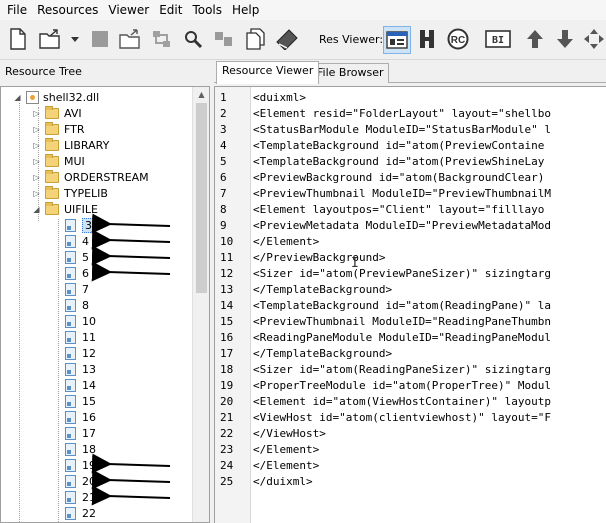 The image size is (606, 523). Describe the element at coordinates (89, 481) in the screenshot. I see `file-label: 20` at that location.